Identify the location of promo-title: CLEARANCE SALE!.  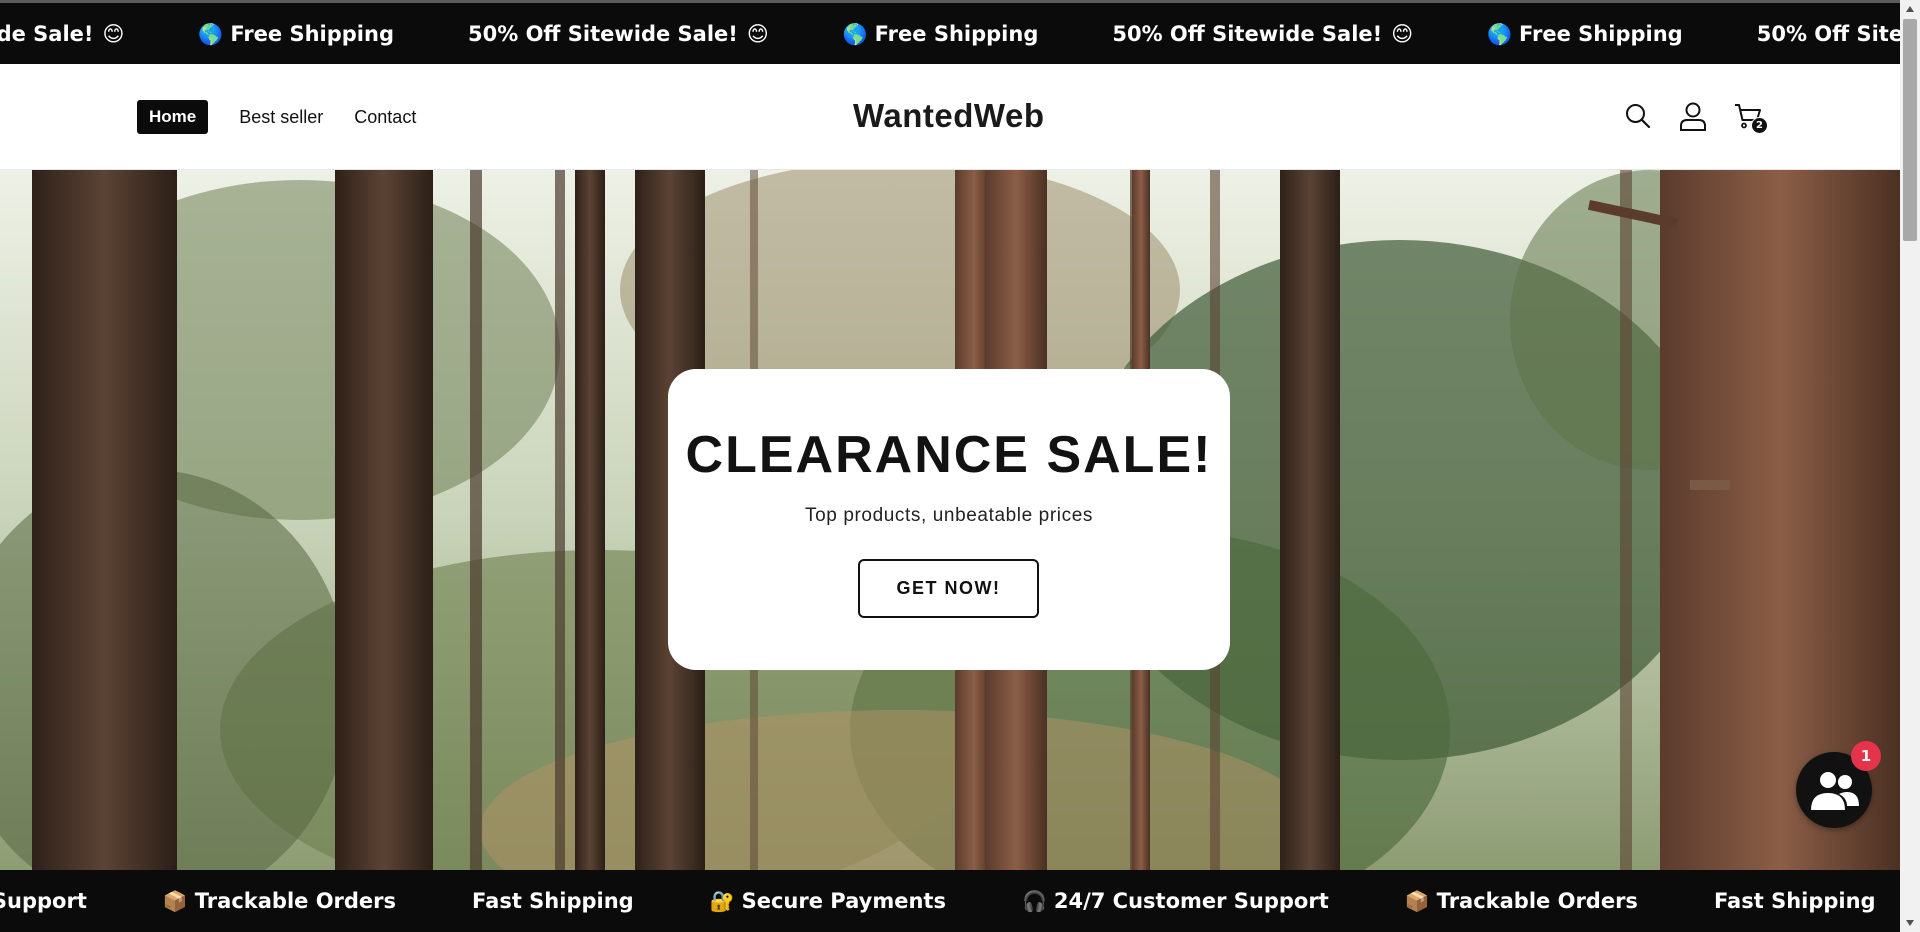
(949, 455).